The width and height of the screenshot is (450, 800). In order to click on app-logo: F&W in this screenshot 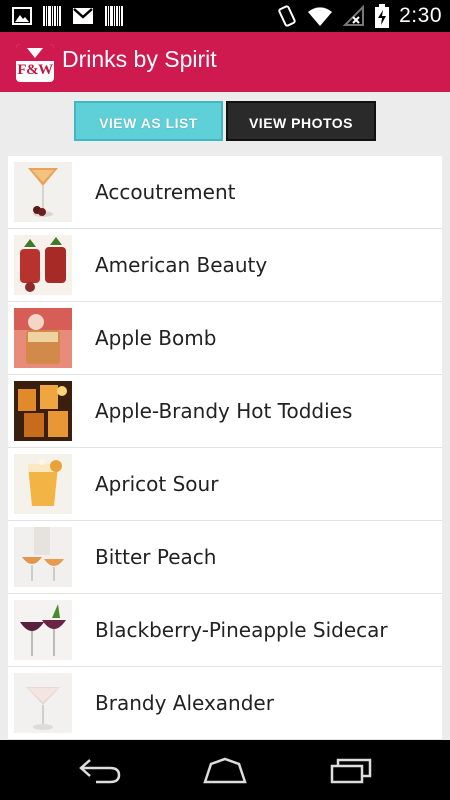, I will do `click(35, 63)`.